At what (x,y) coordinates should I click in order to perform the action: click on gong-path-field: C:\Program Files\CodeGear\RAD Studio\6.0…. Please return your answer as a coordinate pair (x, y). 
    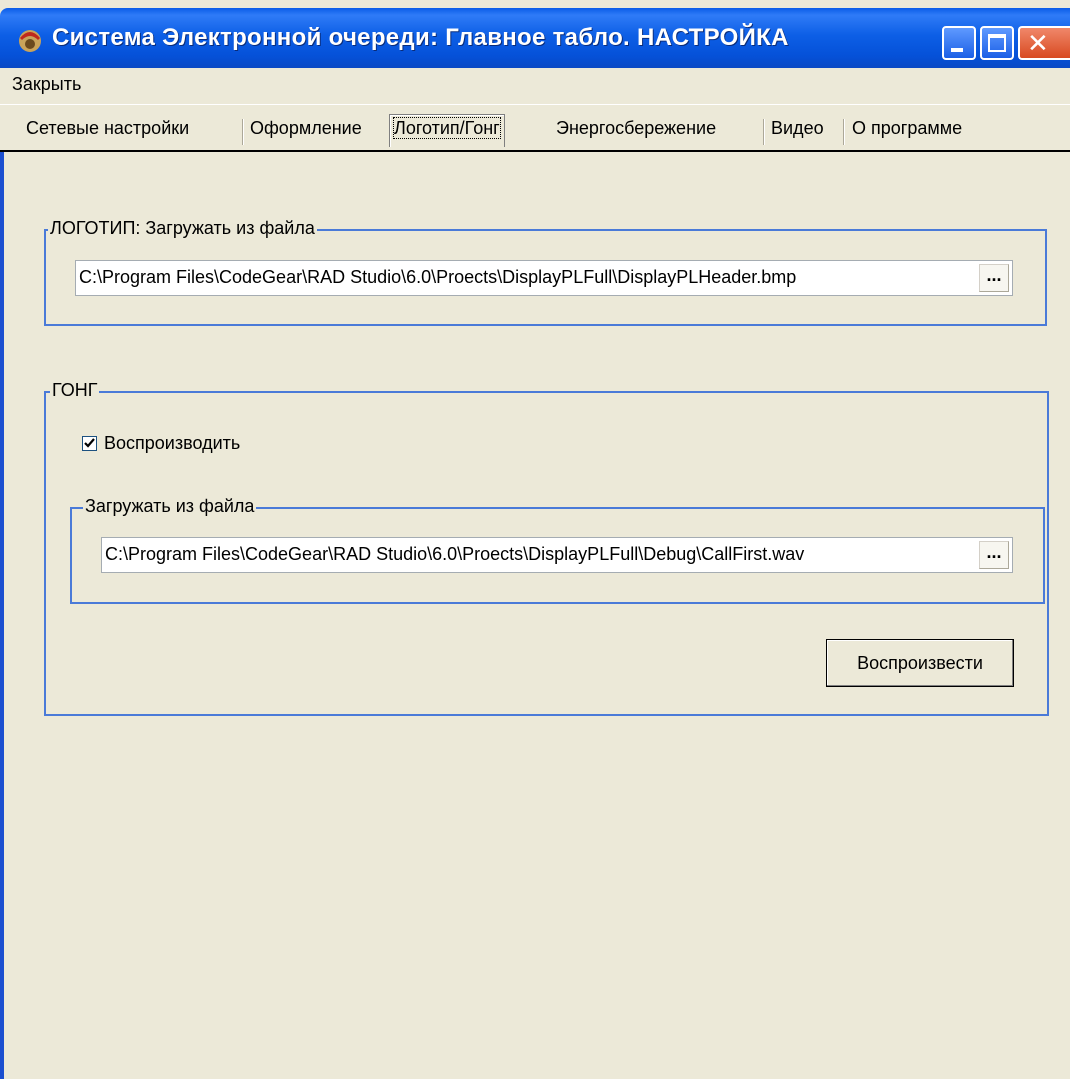
    Looking at the image, I should click on (557, 555).